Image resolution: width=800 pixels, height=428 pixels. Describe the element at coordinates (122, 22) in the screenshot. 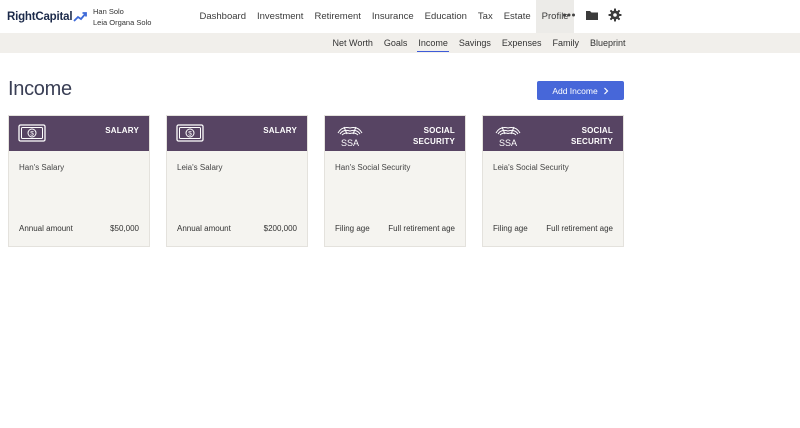

I see `client-secondary-name: Leia Organa Solo` at that location.